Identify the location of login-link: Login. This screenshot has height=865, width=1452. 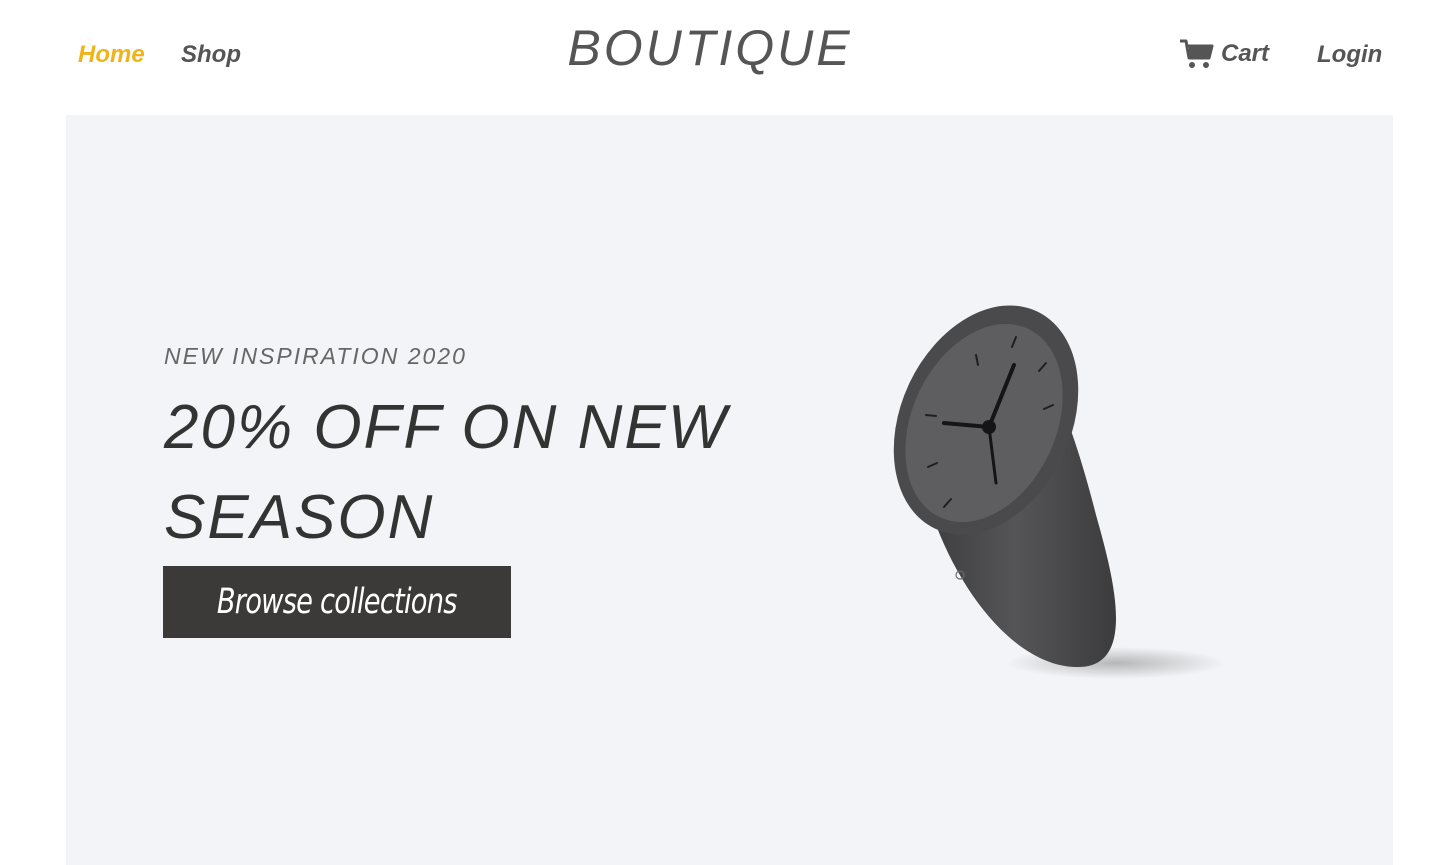
(1349, 55).